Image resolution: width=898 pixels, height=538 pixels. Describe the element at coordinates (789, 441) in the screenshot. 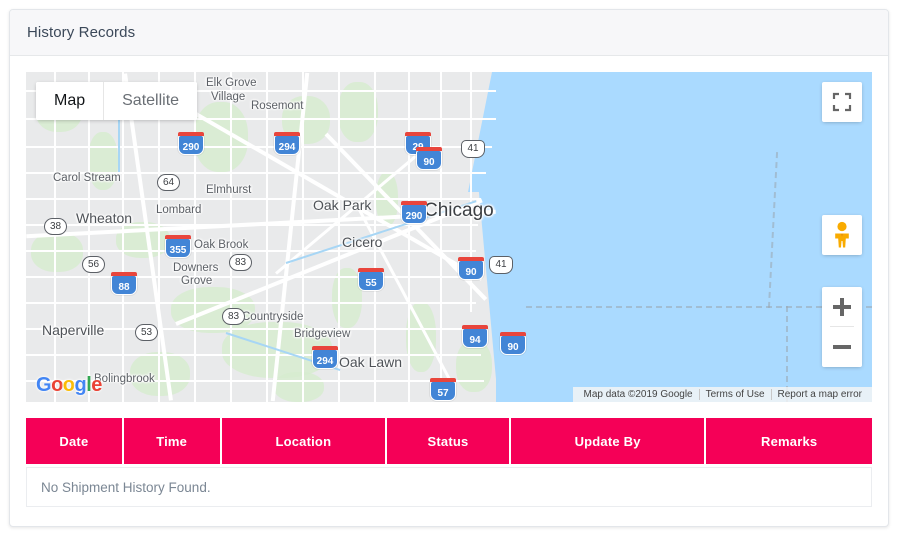

I see `table-header-remarks: Remarks` at that location.